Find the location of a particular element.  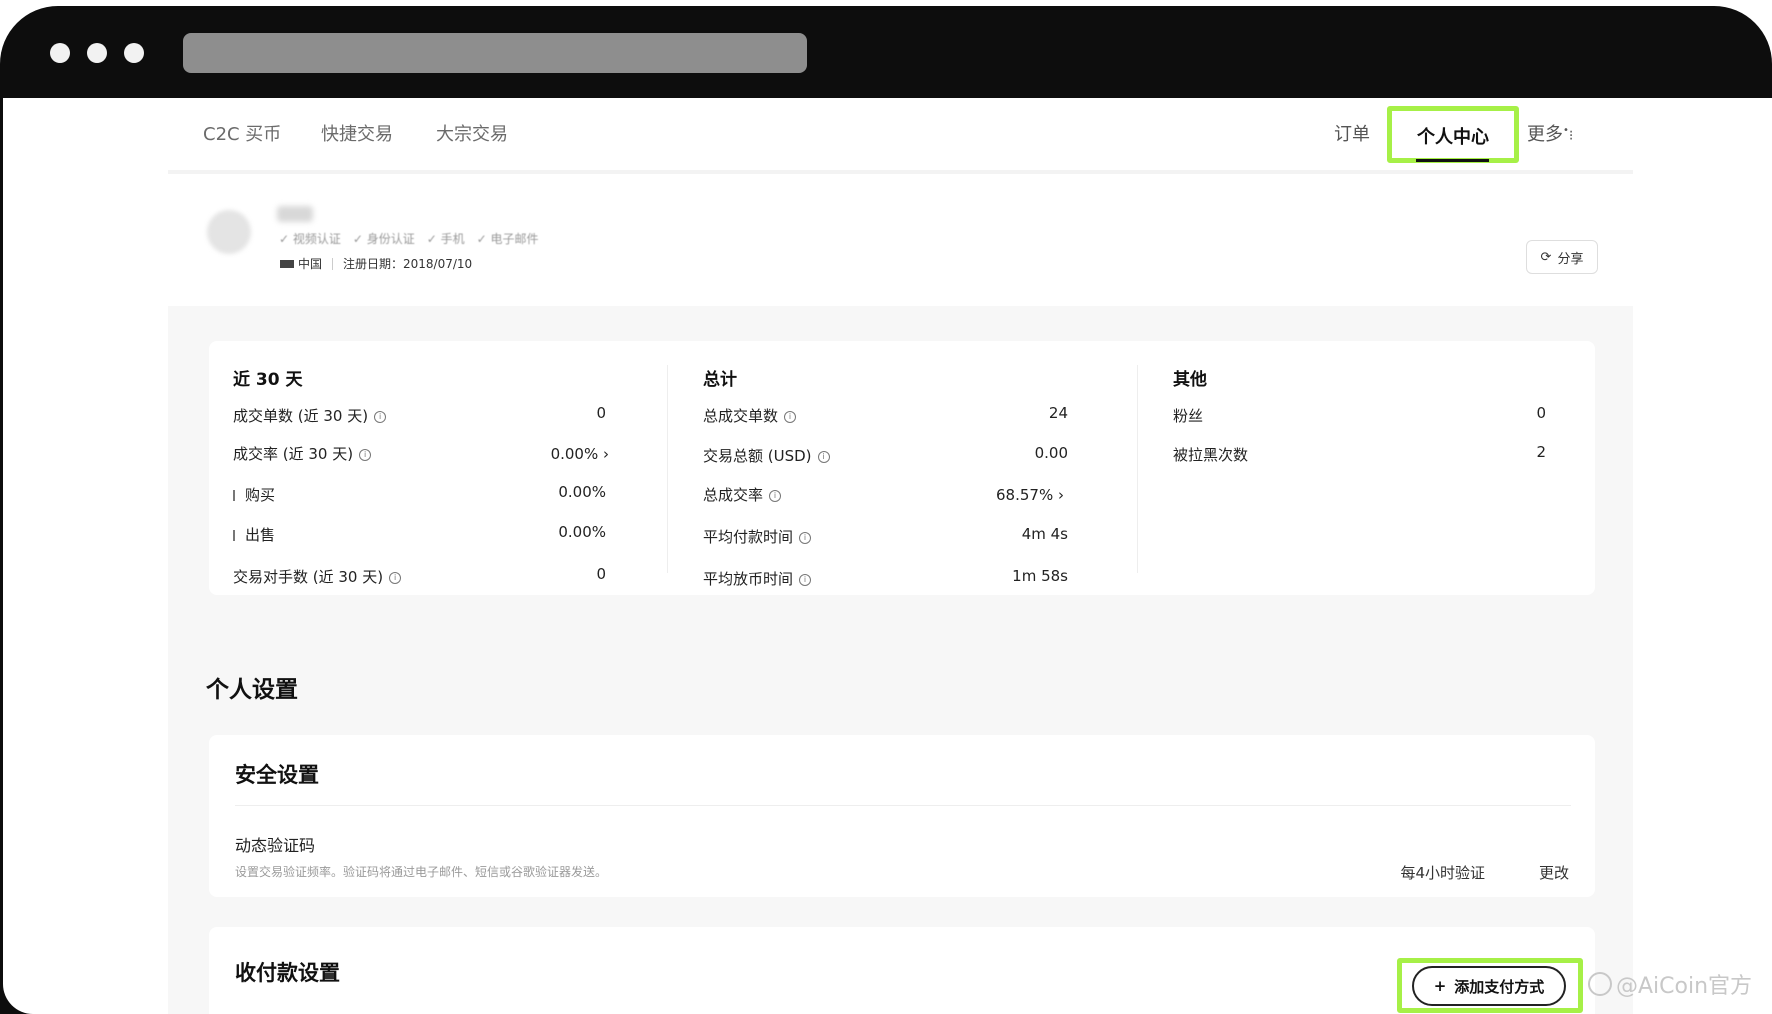

nav-personal-center-highlight: 个人中心 is located at coordinates (1453, 134).